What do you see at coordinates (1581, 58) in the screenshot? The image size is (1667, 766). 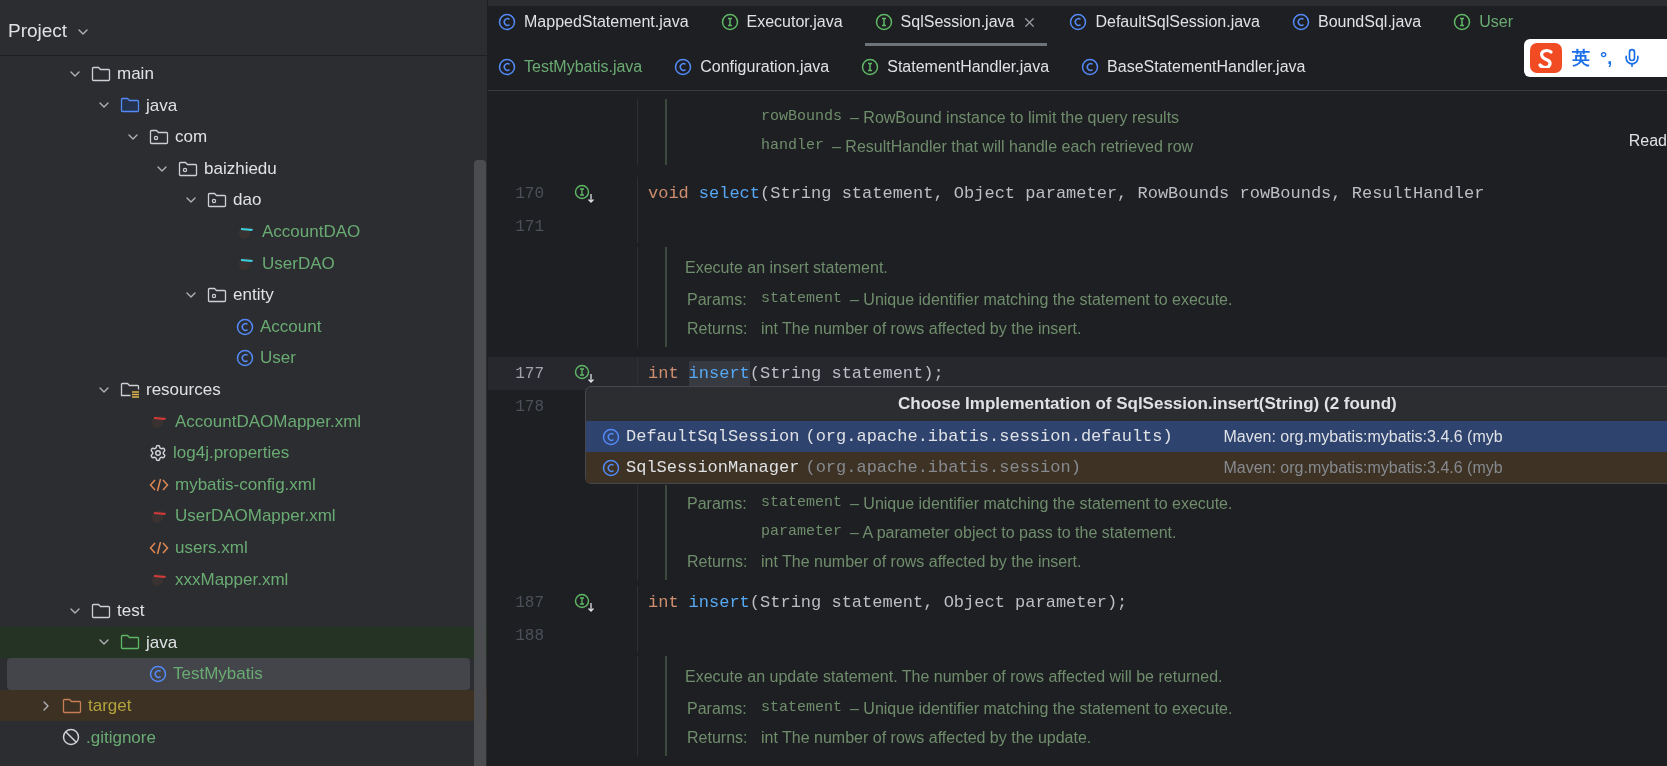 I see `ime-mode: 英` at bounding box center [1581, 58].